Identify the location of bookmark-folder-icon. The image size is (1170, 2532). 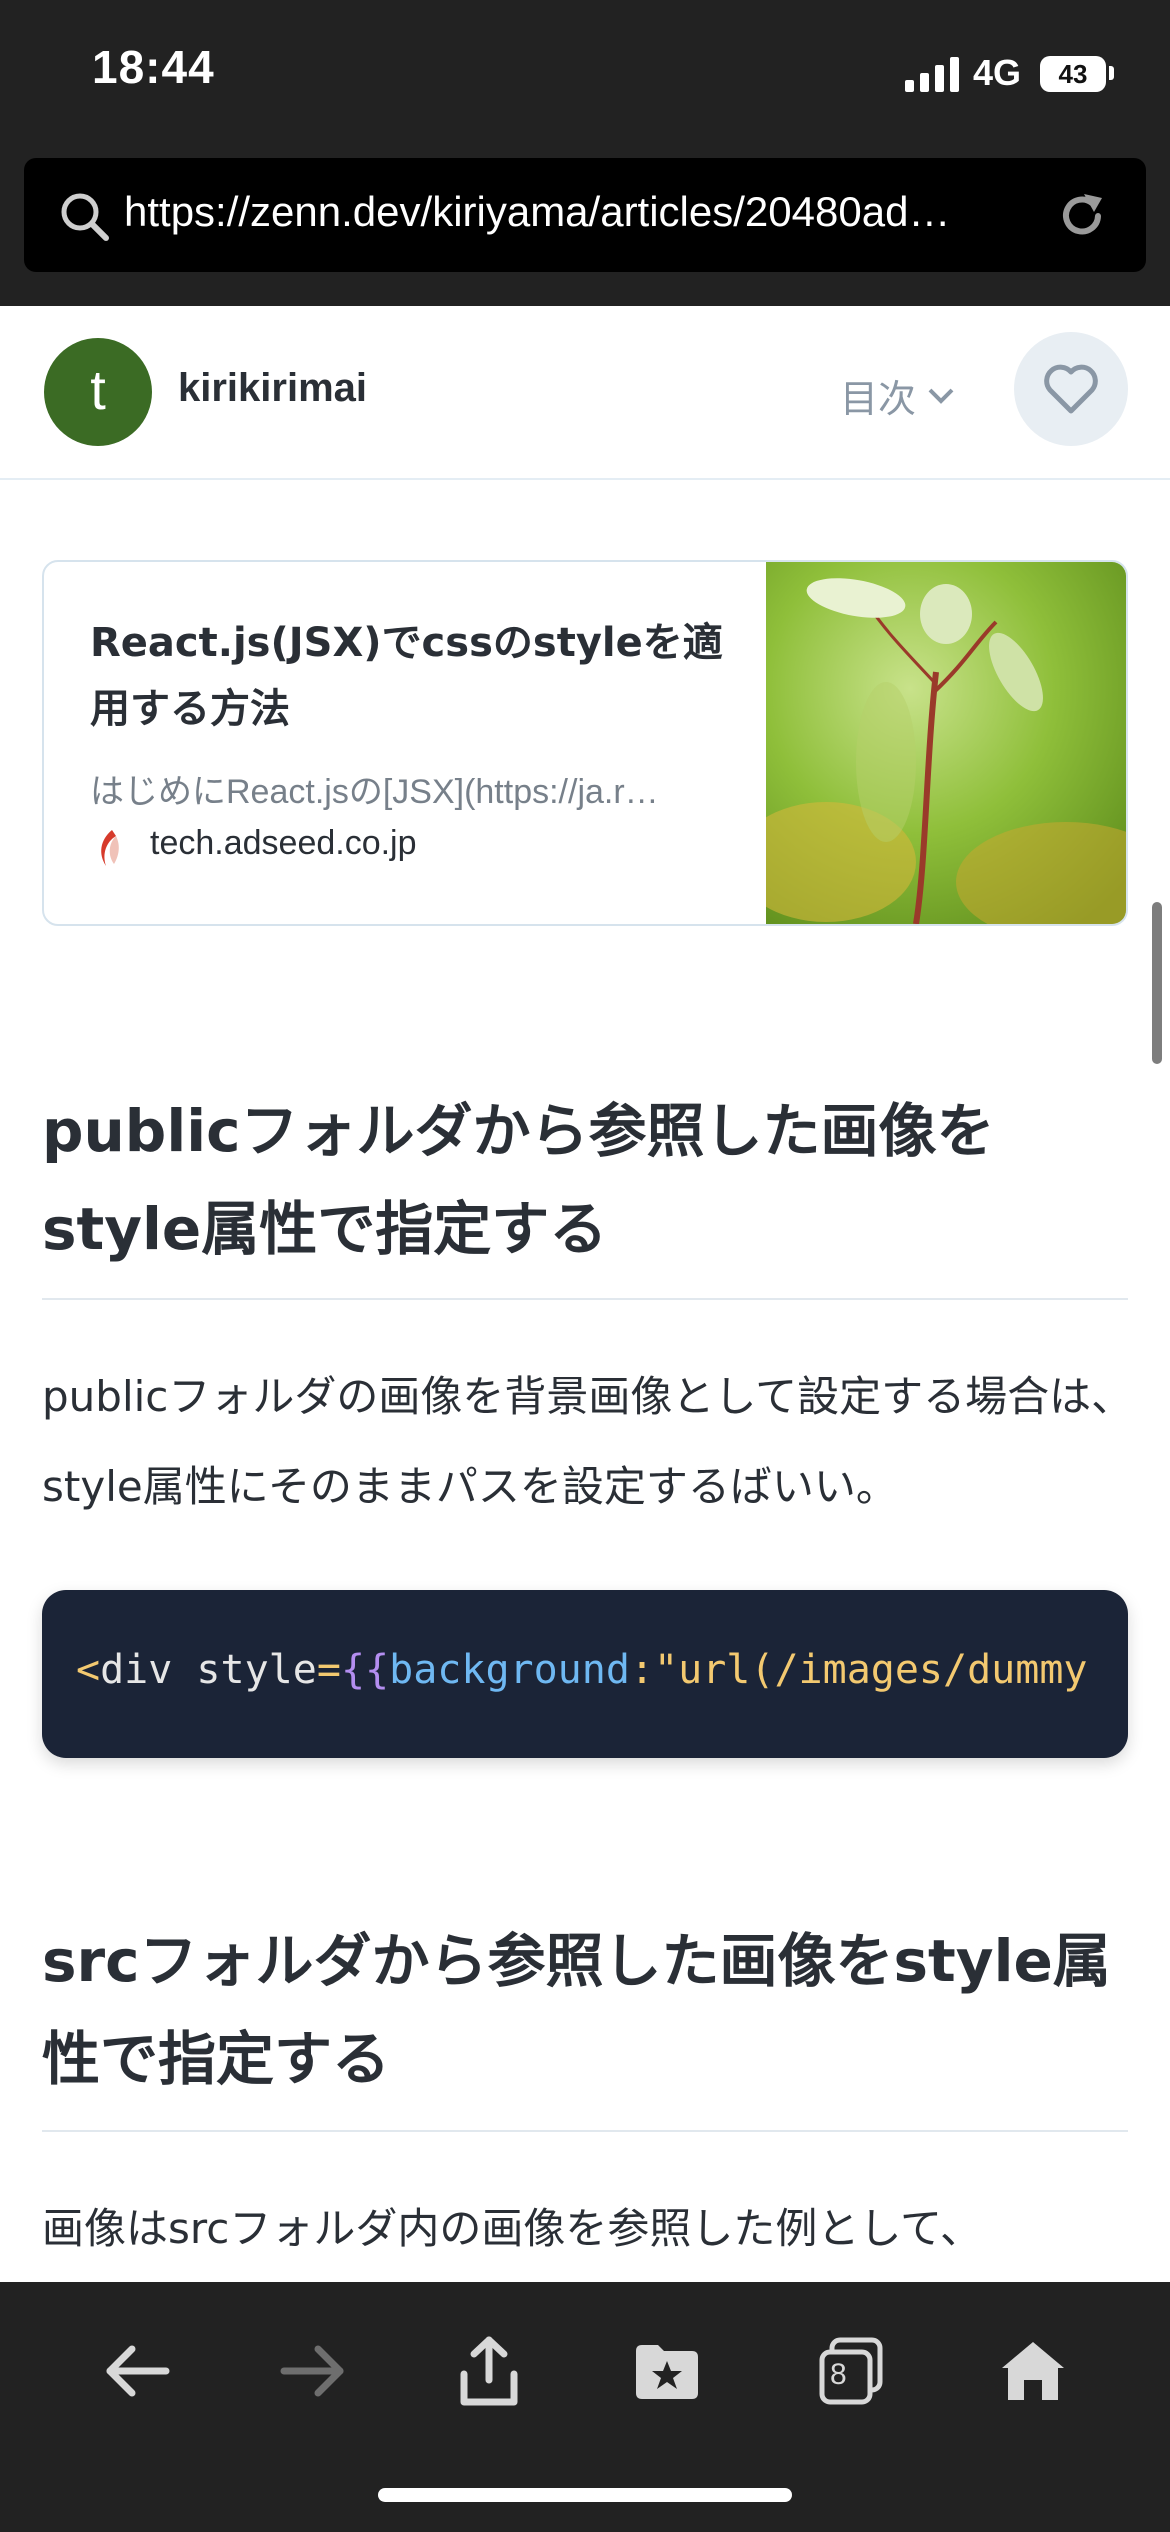
(667, 2372).